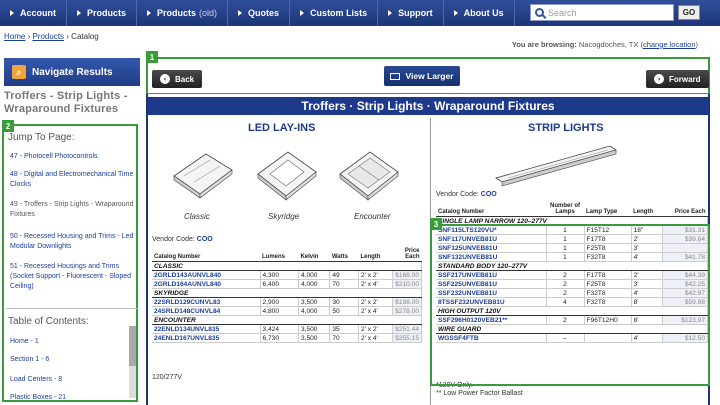 This screenshot has width=720, height=405. What do you see at coordinates (539, 12) in the screenshot?
I see `search-icon` at bounding box center [539, 12].